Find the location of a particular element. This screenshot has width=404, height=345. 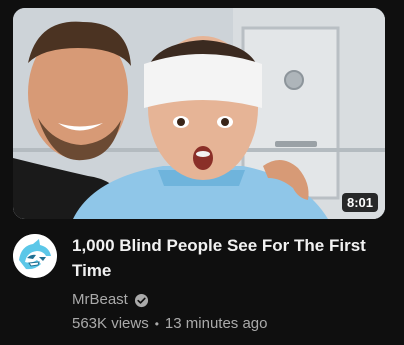

view-count: 563K views is located at coordinates (110, 323).